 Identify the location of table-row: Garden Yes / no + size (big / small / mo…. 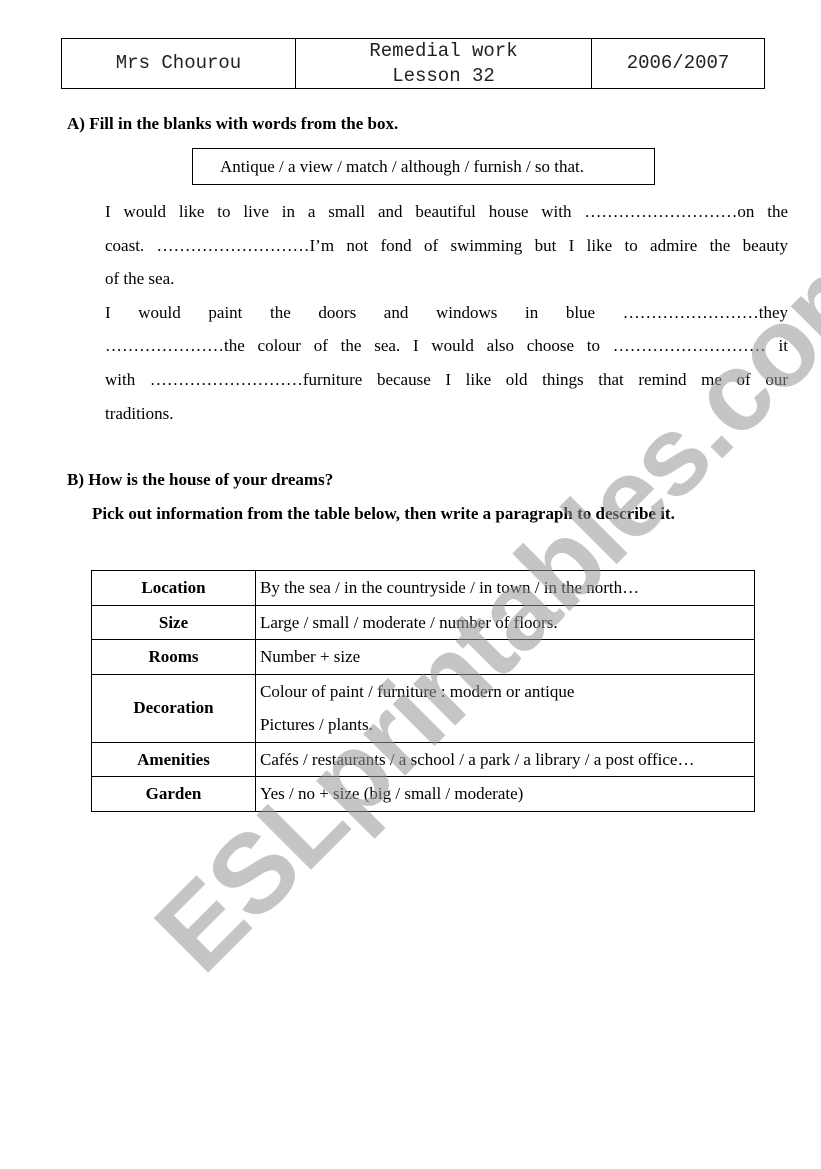
(423, 794).